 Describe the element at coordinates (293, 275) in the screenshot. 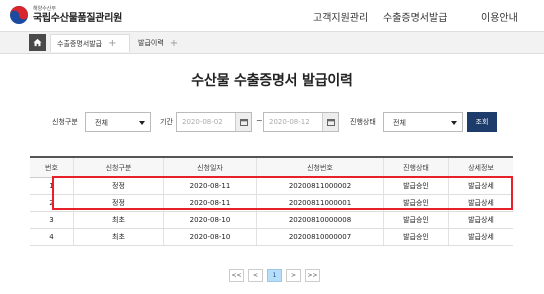

I see `next-page-button: >` at that location.